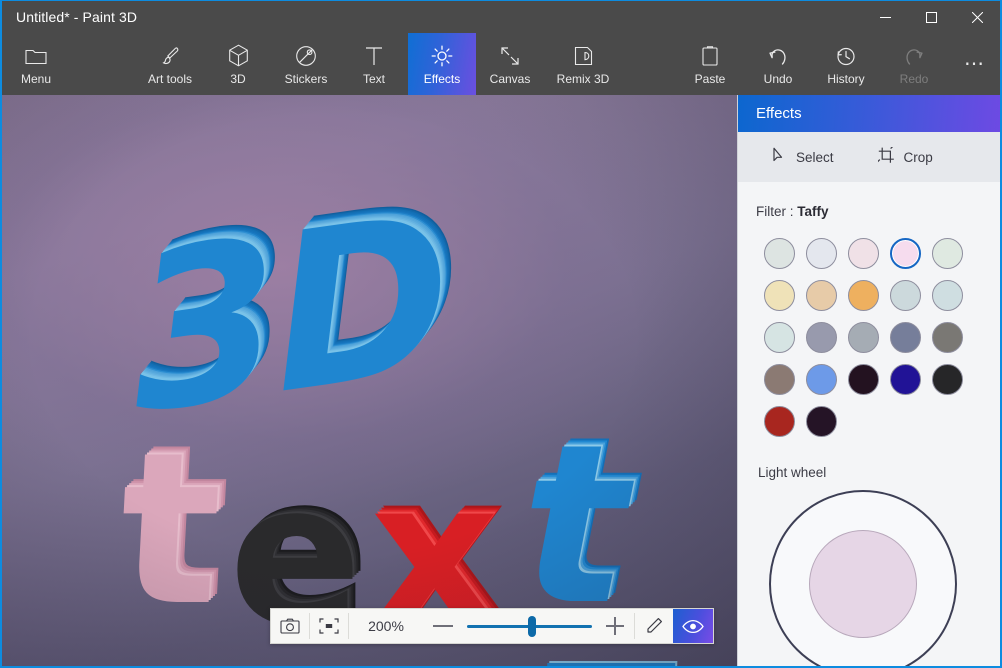  Describe the element at coordinates (36, 56) in the screenshot. I see `folder-icon` at that location.